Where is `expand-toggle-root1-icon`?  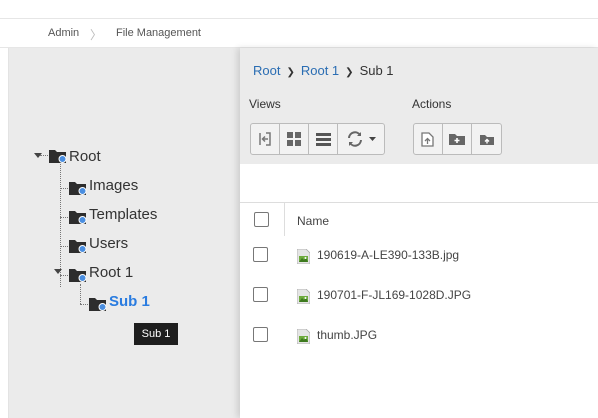 expand-toggle-root1-icon is located at coordinates (58, 271).